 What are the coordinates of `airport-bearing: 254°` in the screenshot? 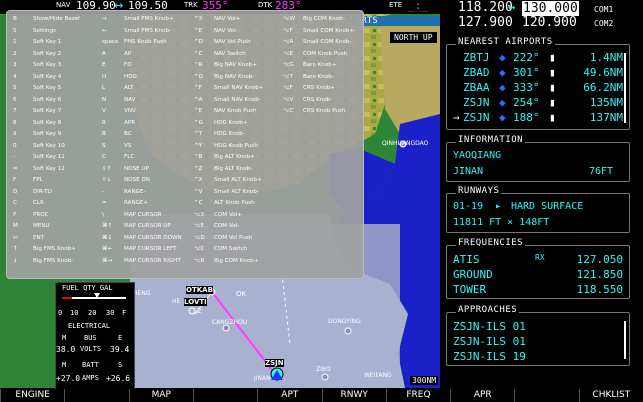 It's located at (526, 102).